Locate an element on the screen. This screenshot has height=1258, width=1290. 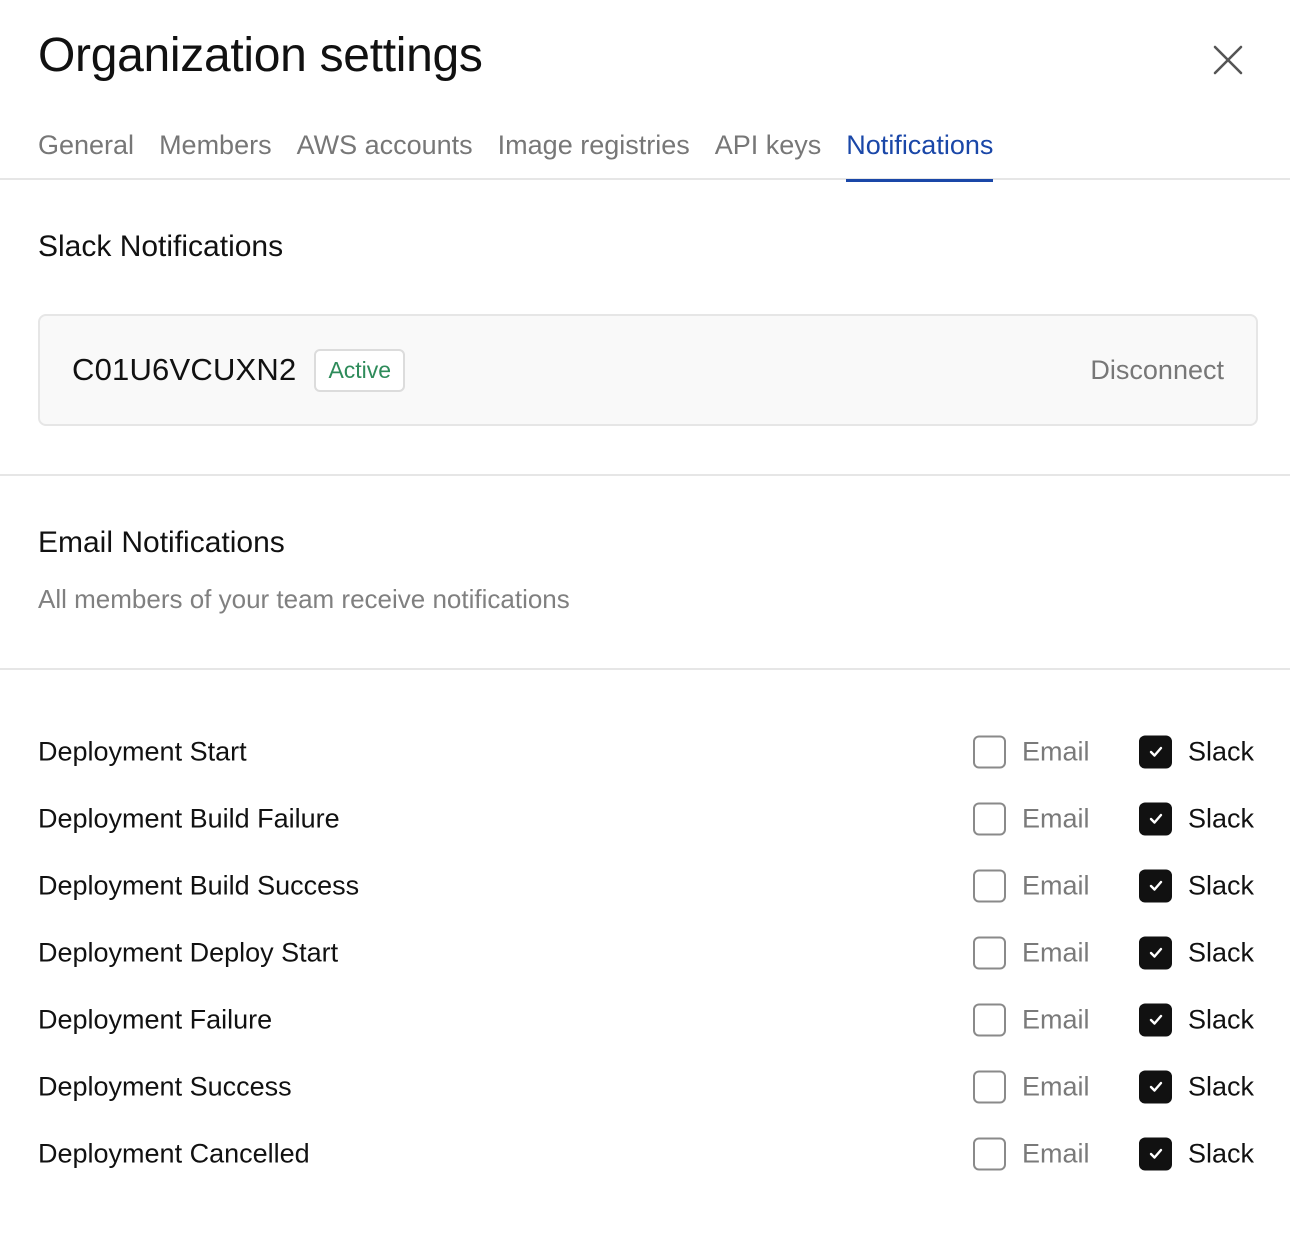
event-label: Deployment Build Failure is located at coordinates (189, 818).